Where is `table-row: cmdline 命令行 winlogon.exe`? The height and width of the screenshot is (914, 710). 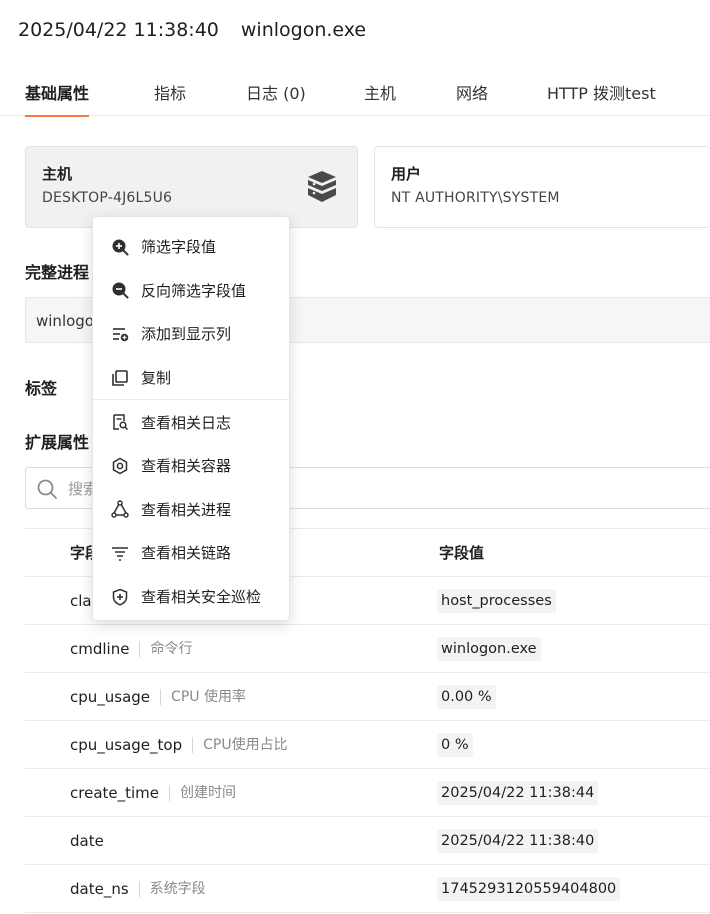 table-row: cmdline 命令行 winlogon.exe is located at coordinates (367, 649).